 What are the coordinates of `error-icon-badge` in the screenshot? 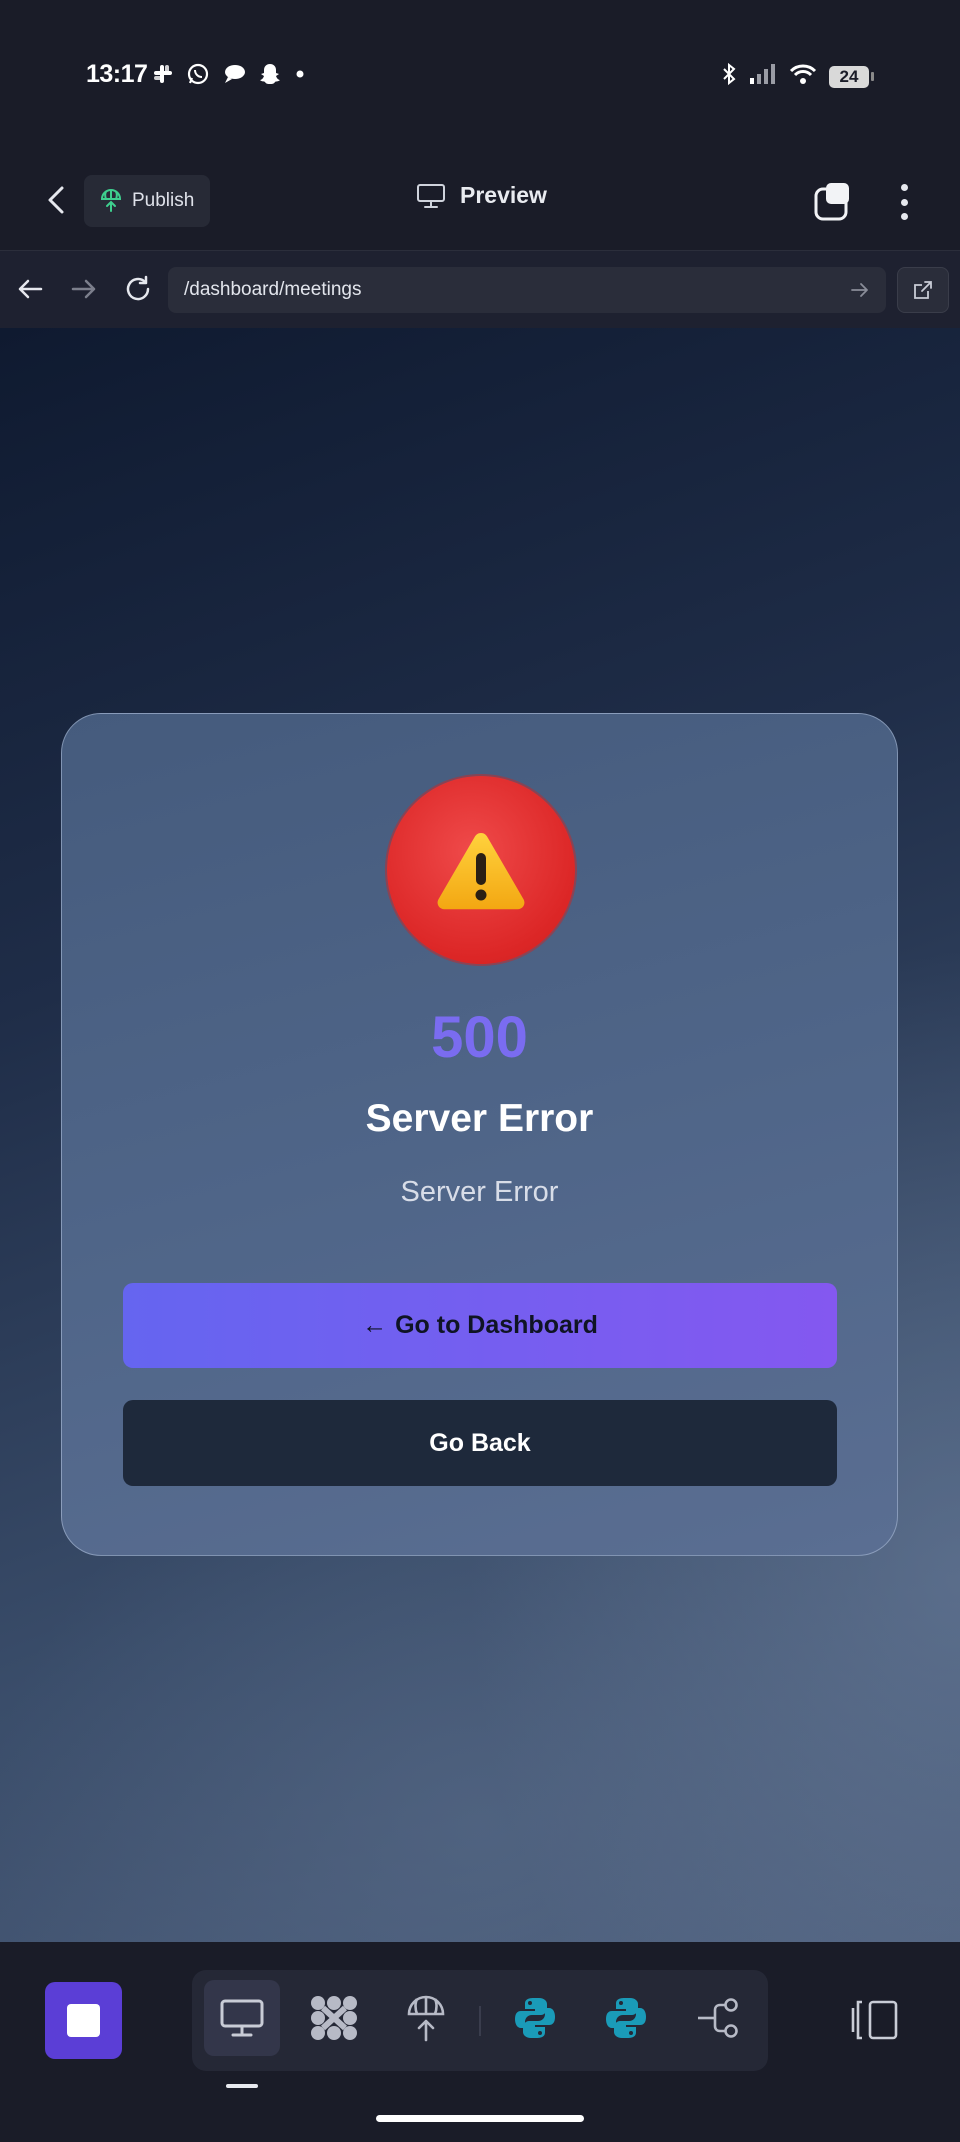 It's located at (481, 870).